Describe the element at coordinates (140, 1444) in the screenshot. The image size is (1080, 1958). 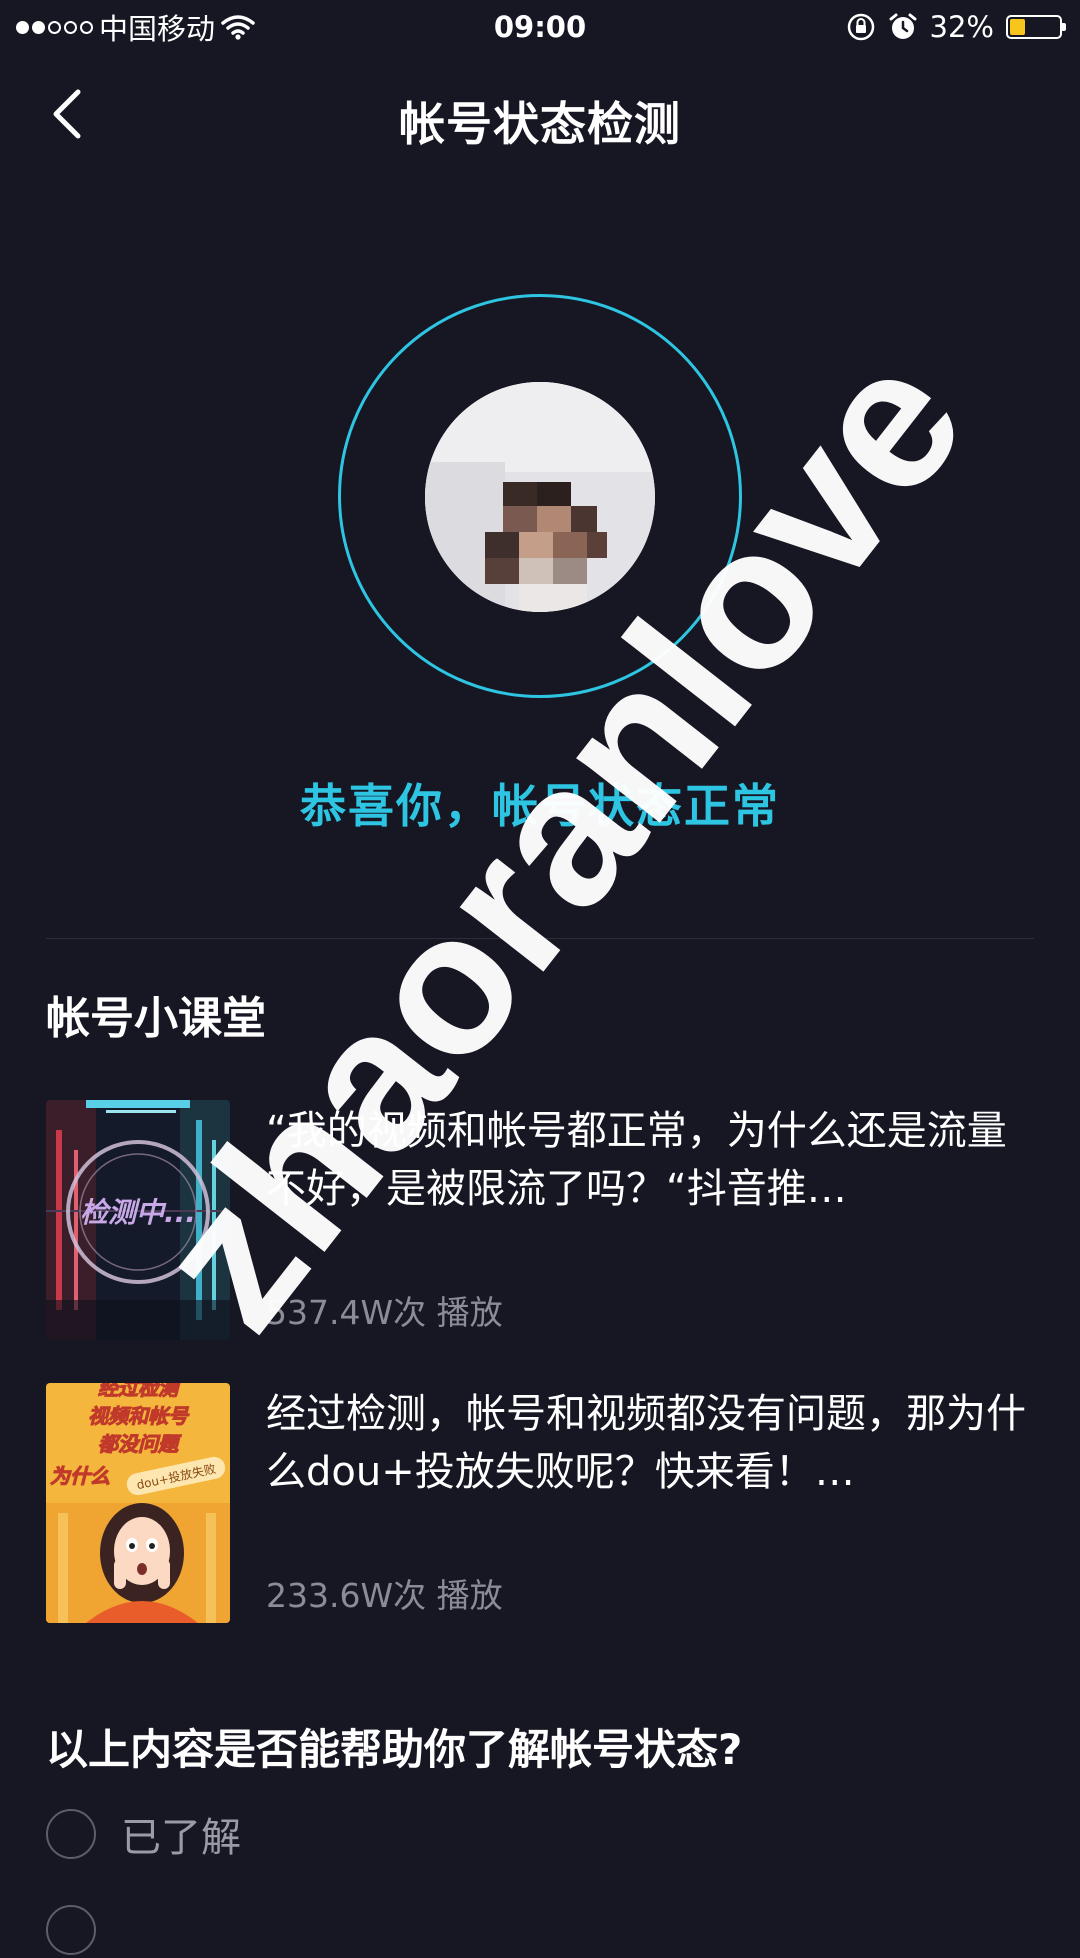
I see `course-thumbnail-2-line3: 都没问题` at that location.